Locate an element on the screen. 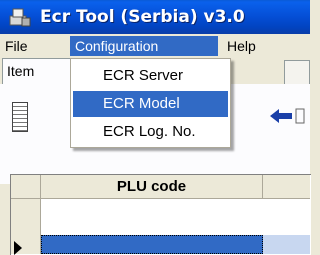  menu-help: Help is located at coordinates (244, 46).